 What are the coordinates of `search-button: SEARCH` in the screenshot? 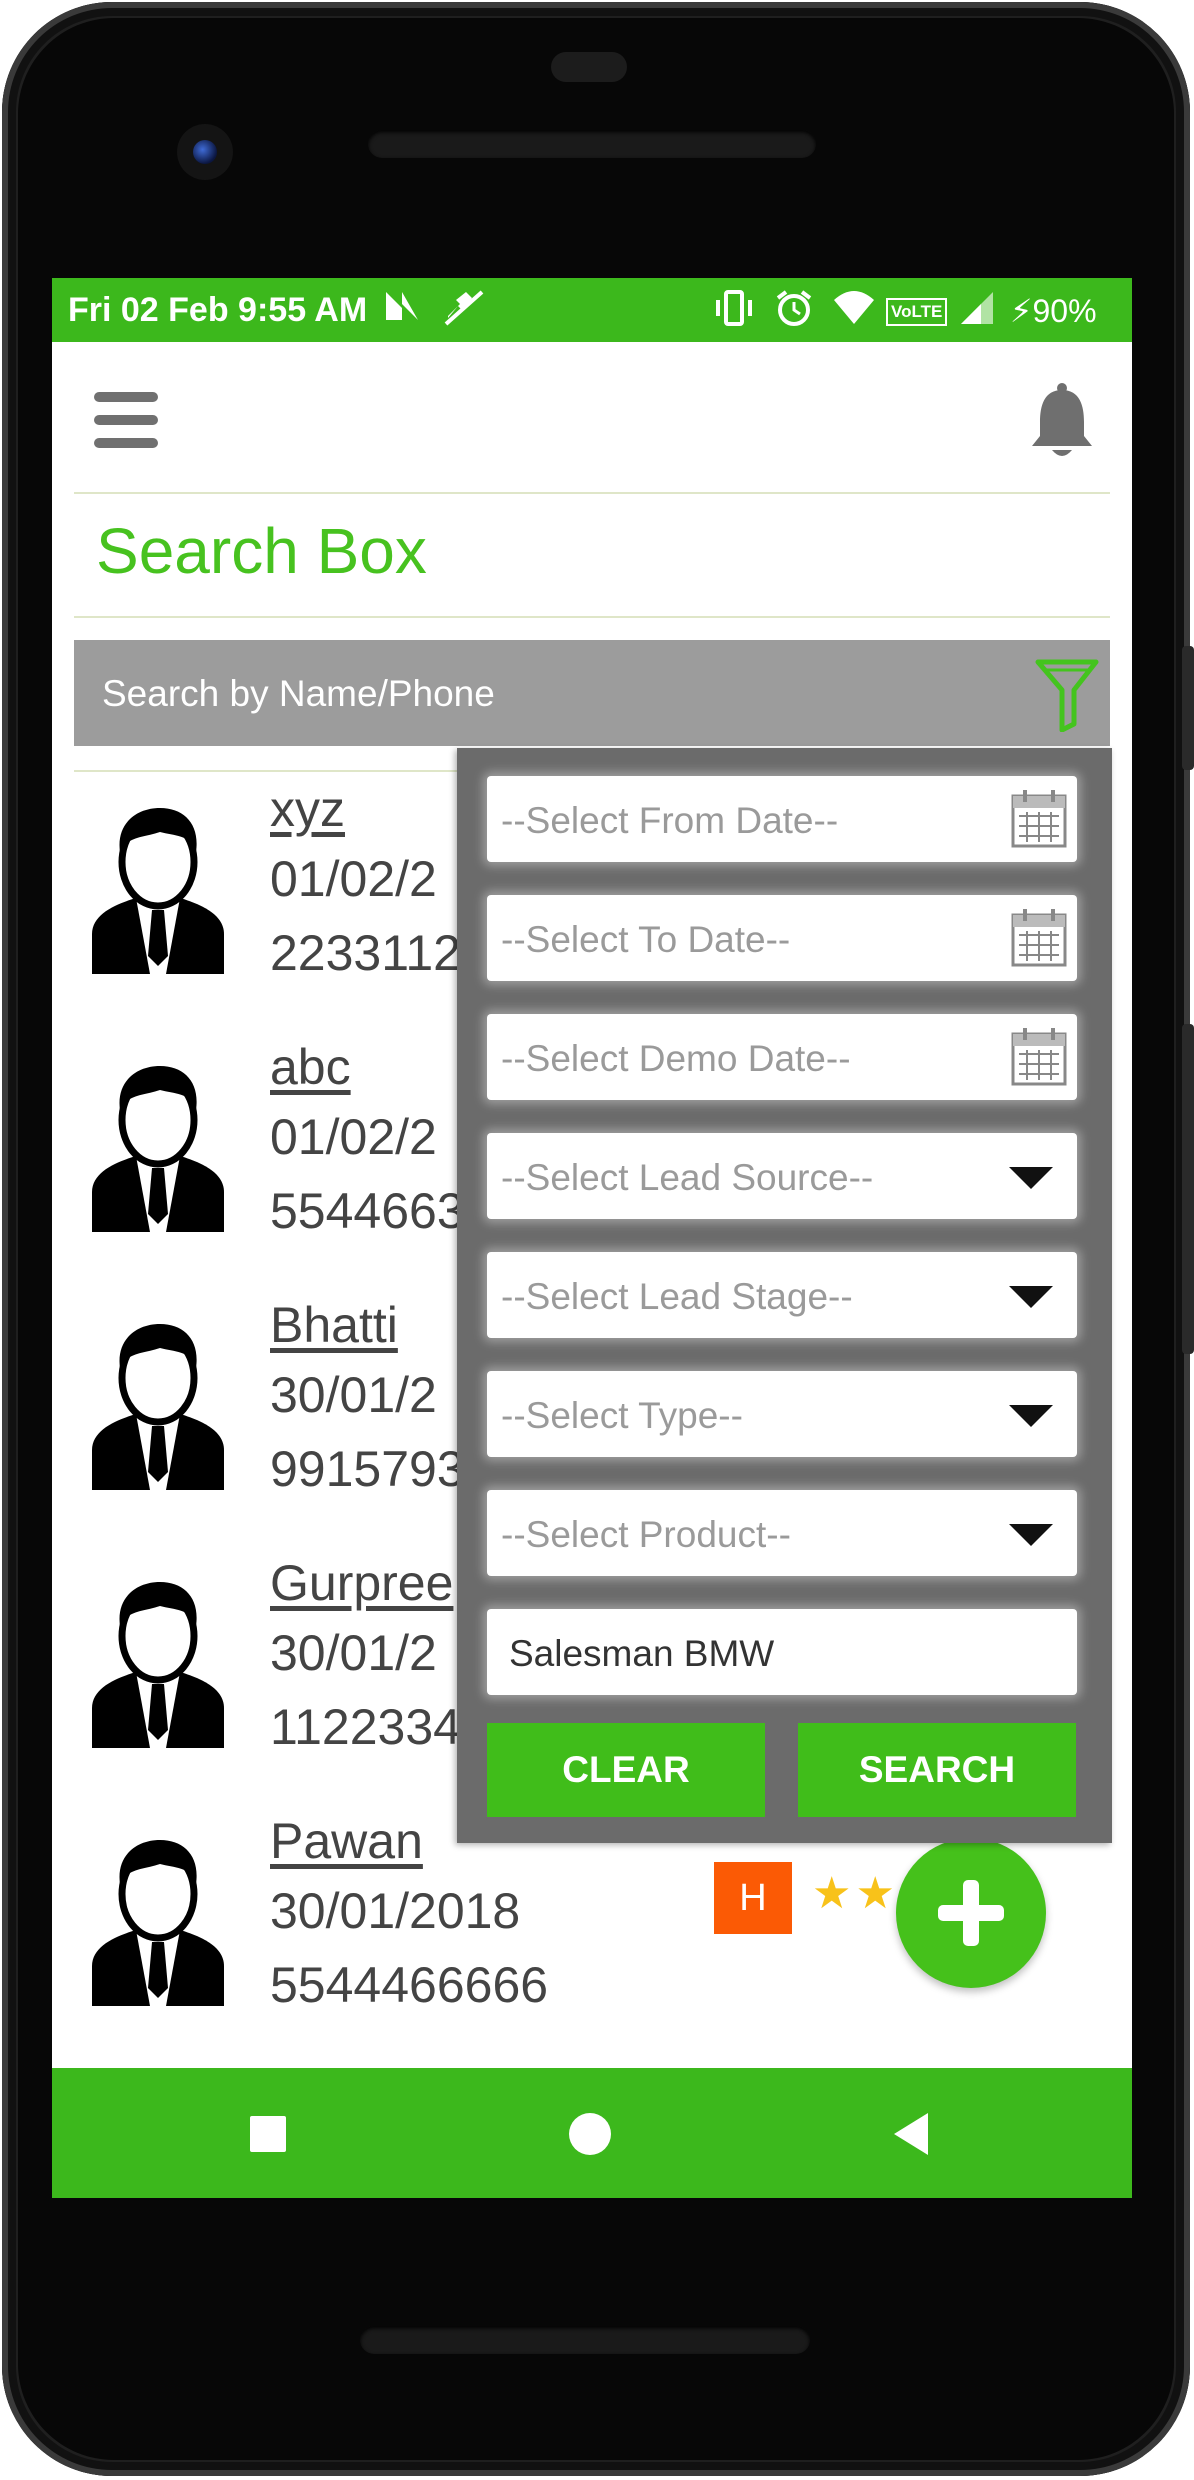 It's located at (937, 1770).